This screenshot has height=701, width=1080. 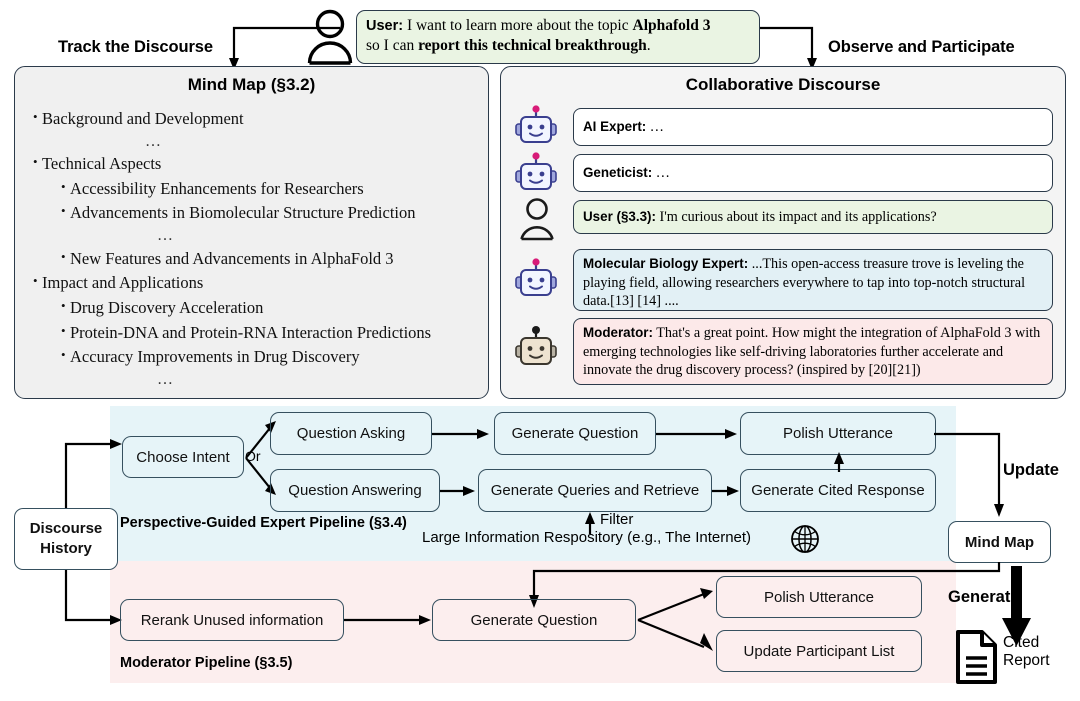 What do you see at coordinates (675, 619) in the screenshot?
I see `arrow-moderator-branch` at bounding box center [675, 619].